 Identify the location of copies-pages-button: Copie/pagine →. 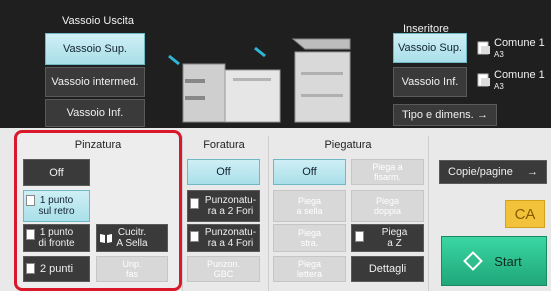
(493, 172).